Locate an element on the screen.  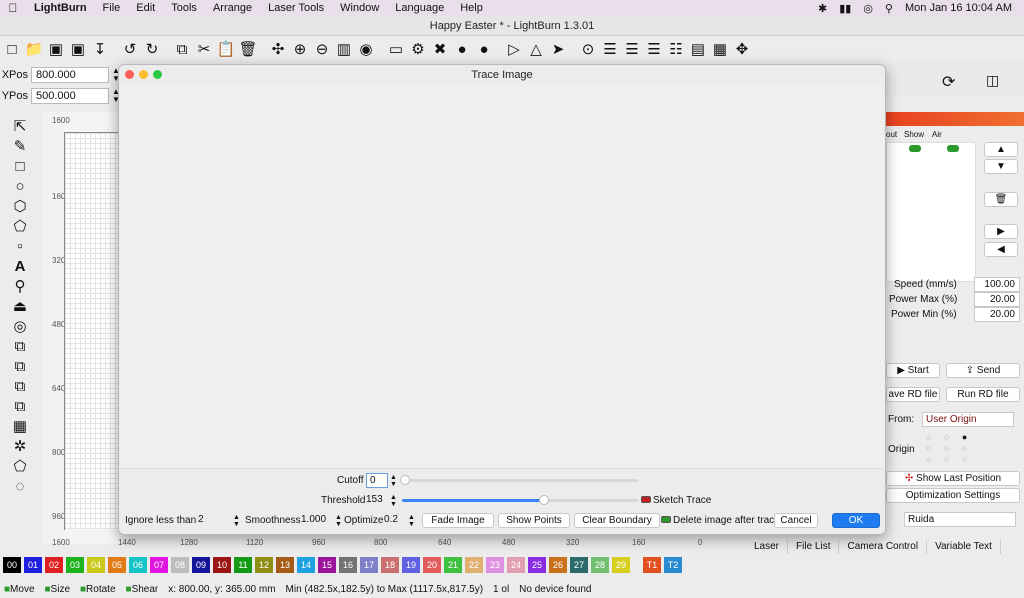
copy-icon: ⧉ is located at coordinates (182, 49).